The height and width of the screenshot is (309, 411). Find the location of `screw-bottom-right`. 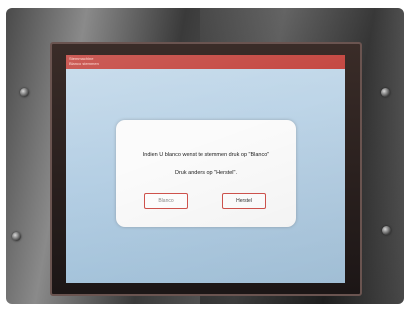

screw-bottom-right is located at coordinates (386, 230).